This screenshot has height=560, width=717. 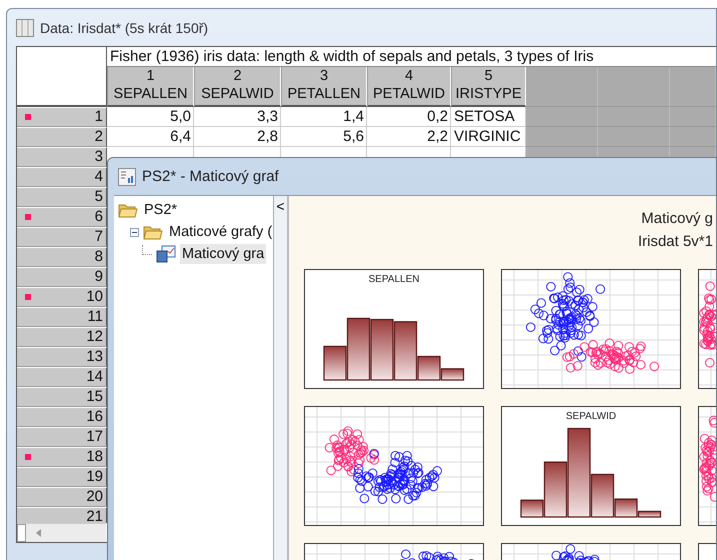 What do you see at coordinates (94, 377) in the screenshot?
I see `row-number: 14` at bounding box center [94, 377].